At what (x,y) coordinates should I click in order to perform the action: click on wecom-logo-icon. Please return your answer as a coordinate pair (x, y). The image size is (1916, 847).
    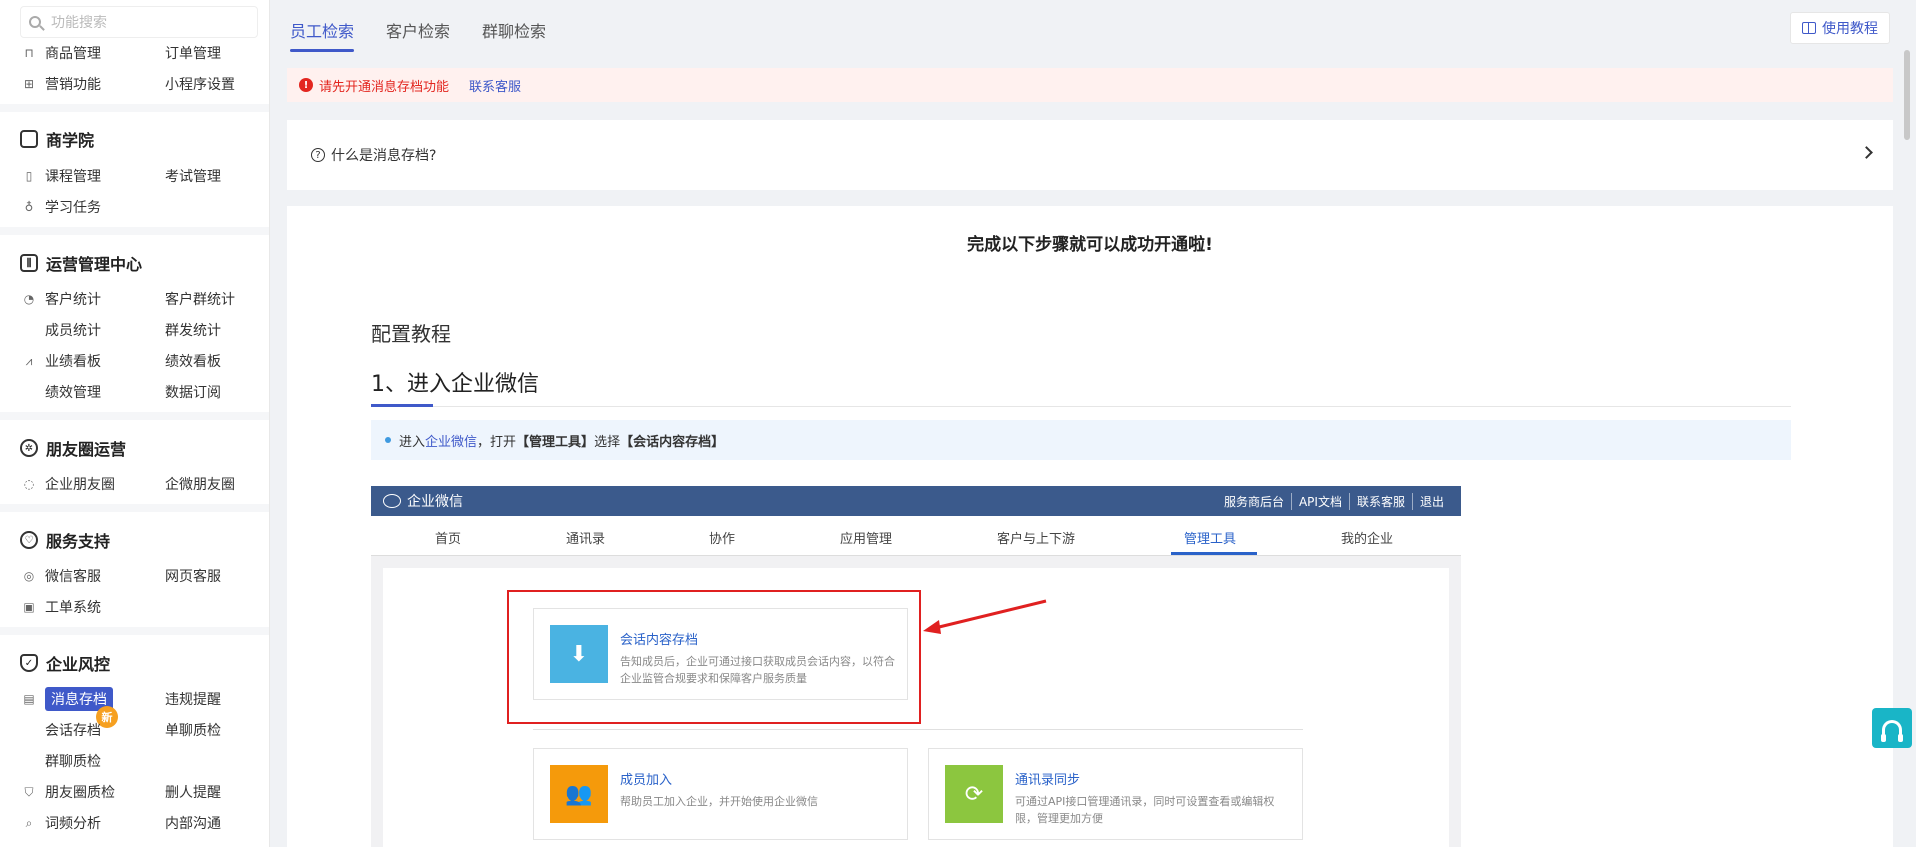
    Looking at the image, I should click on (392, 501).